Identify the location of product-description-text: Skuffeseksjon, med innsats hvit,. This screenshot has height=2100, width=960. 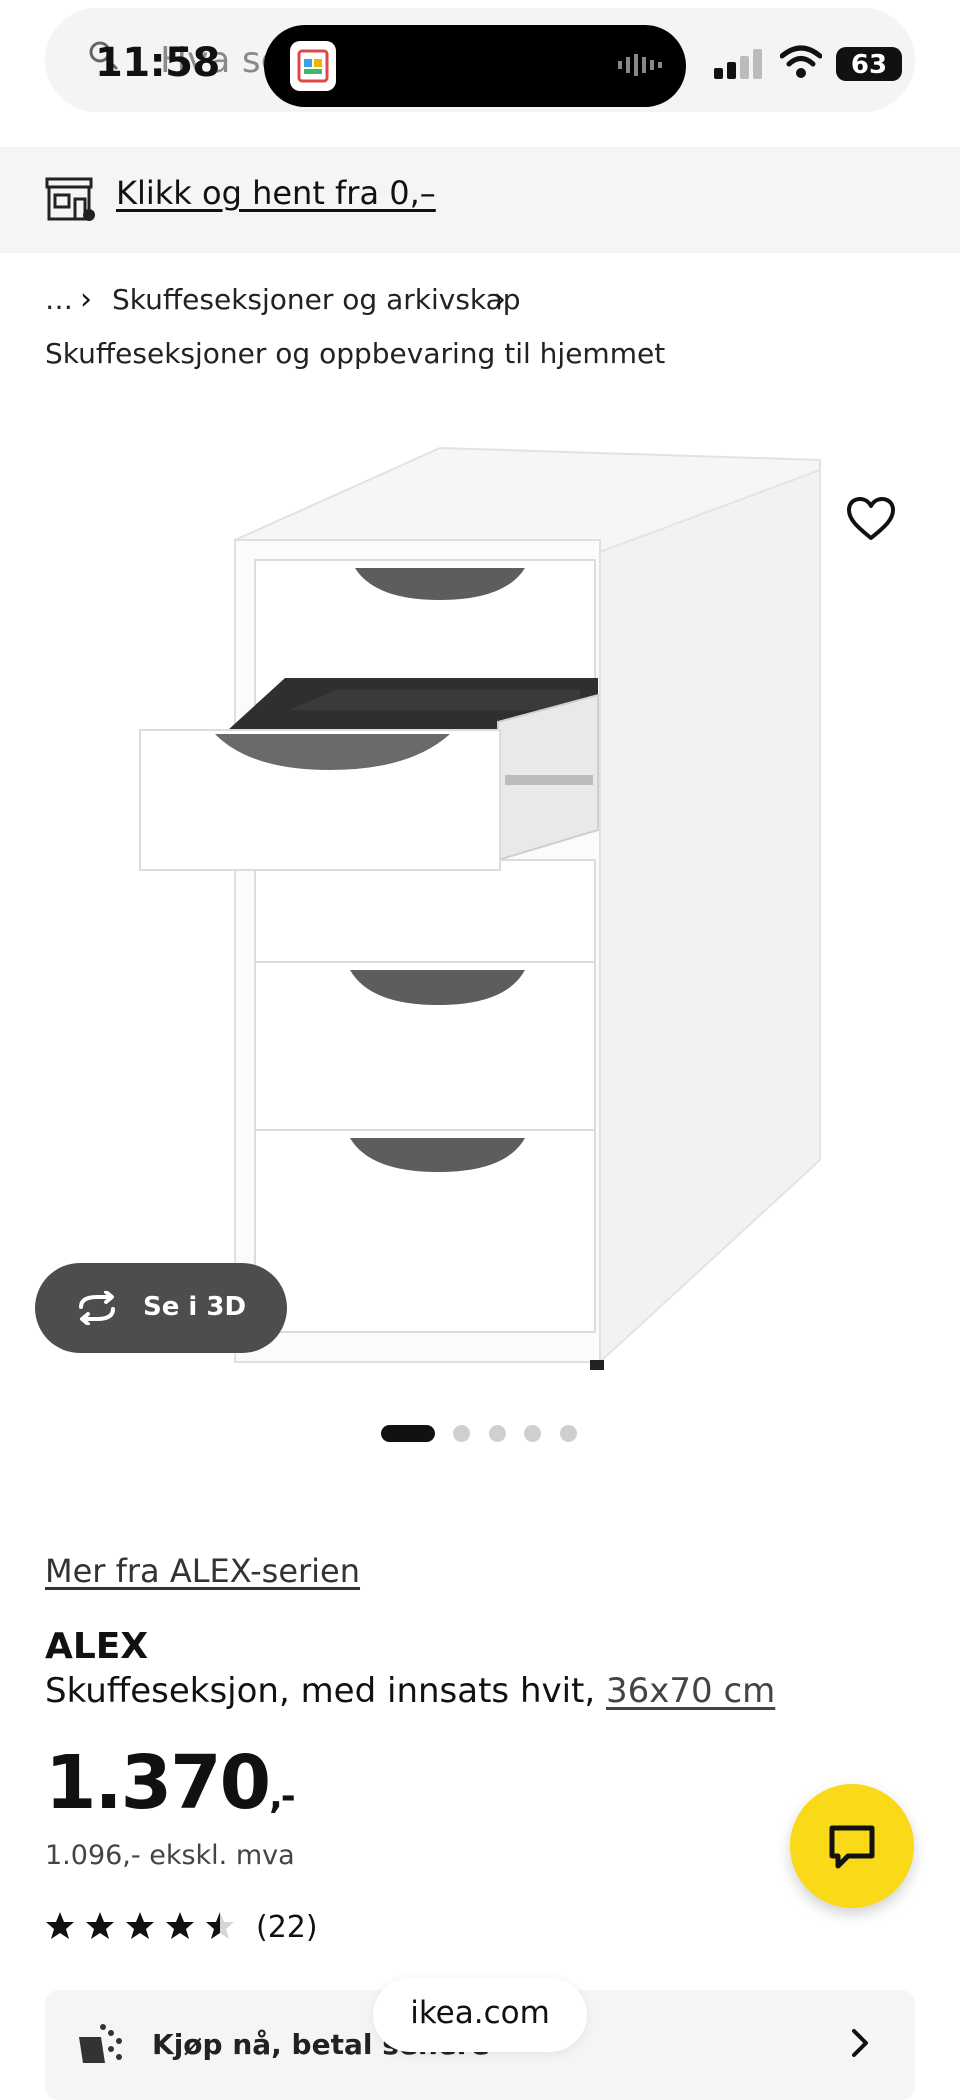
(325, 1691).